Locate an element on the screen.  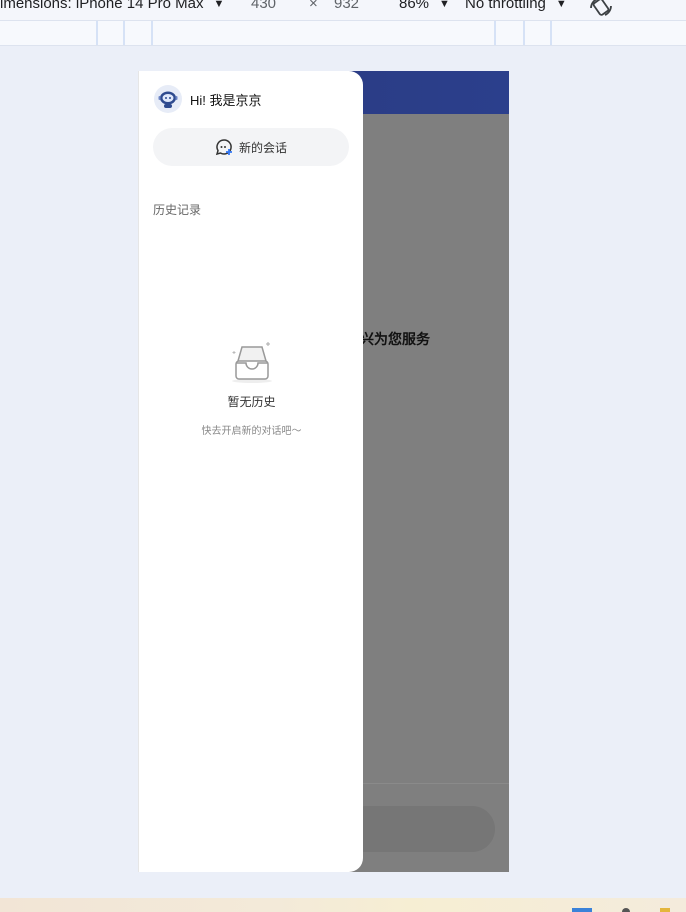
new-chat-button: 新的会话 is located at coordinates (251, 147).